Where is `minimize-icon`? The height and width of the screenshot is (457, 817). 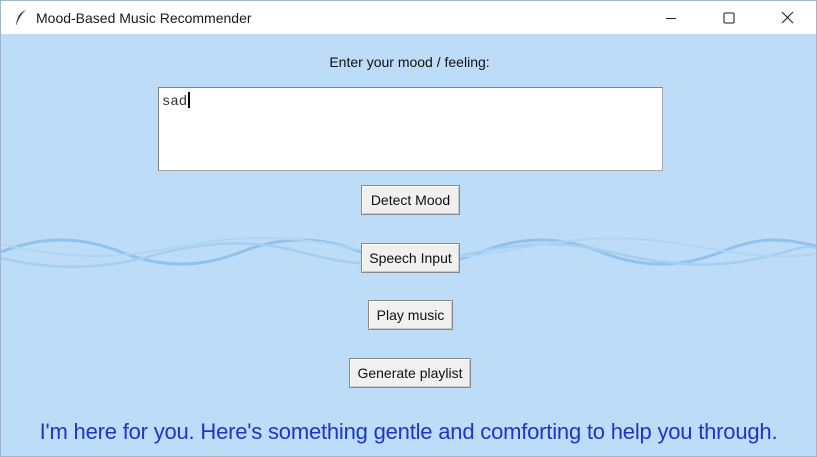 minimize-icon is located at coordinates (671, 18).